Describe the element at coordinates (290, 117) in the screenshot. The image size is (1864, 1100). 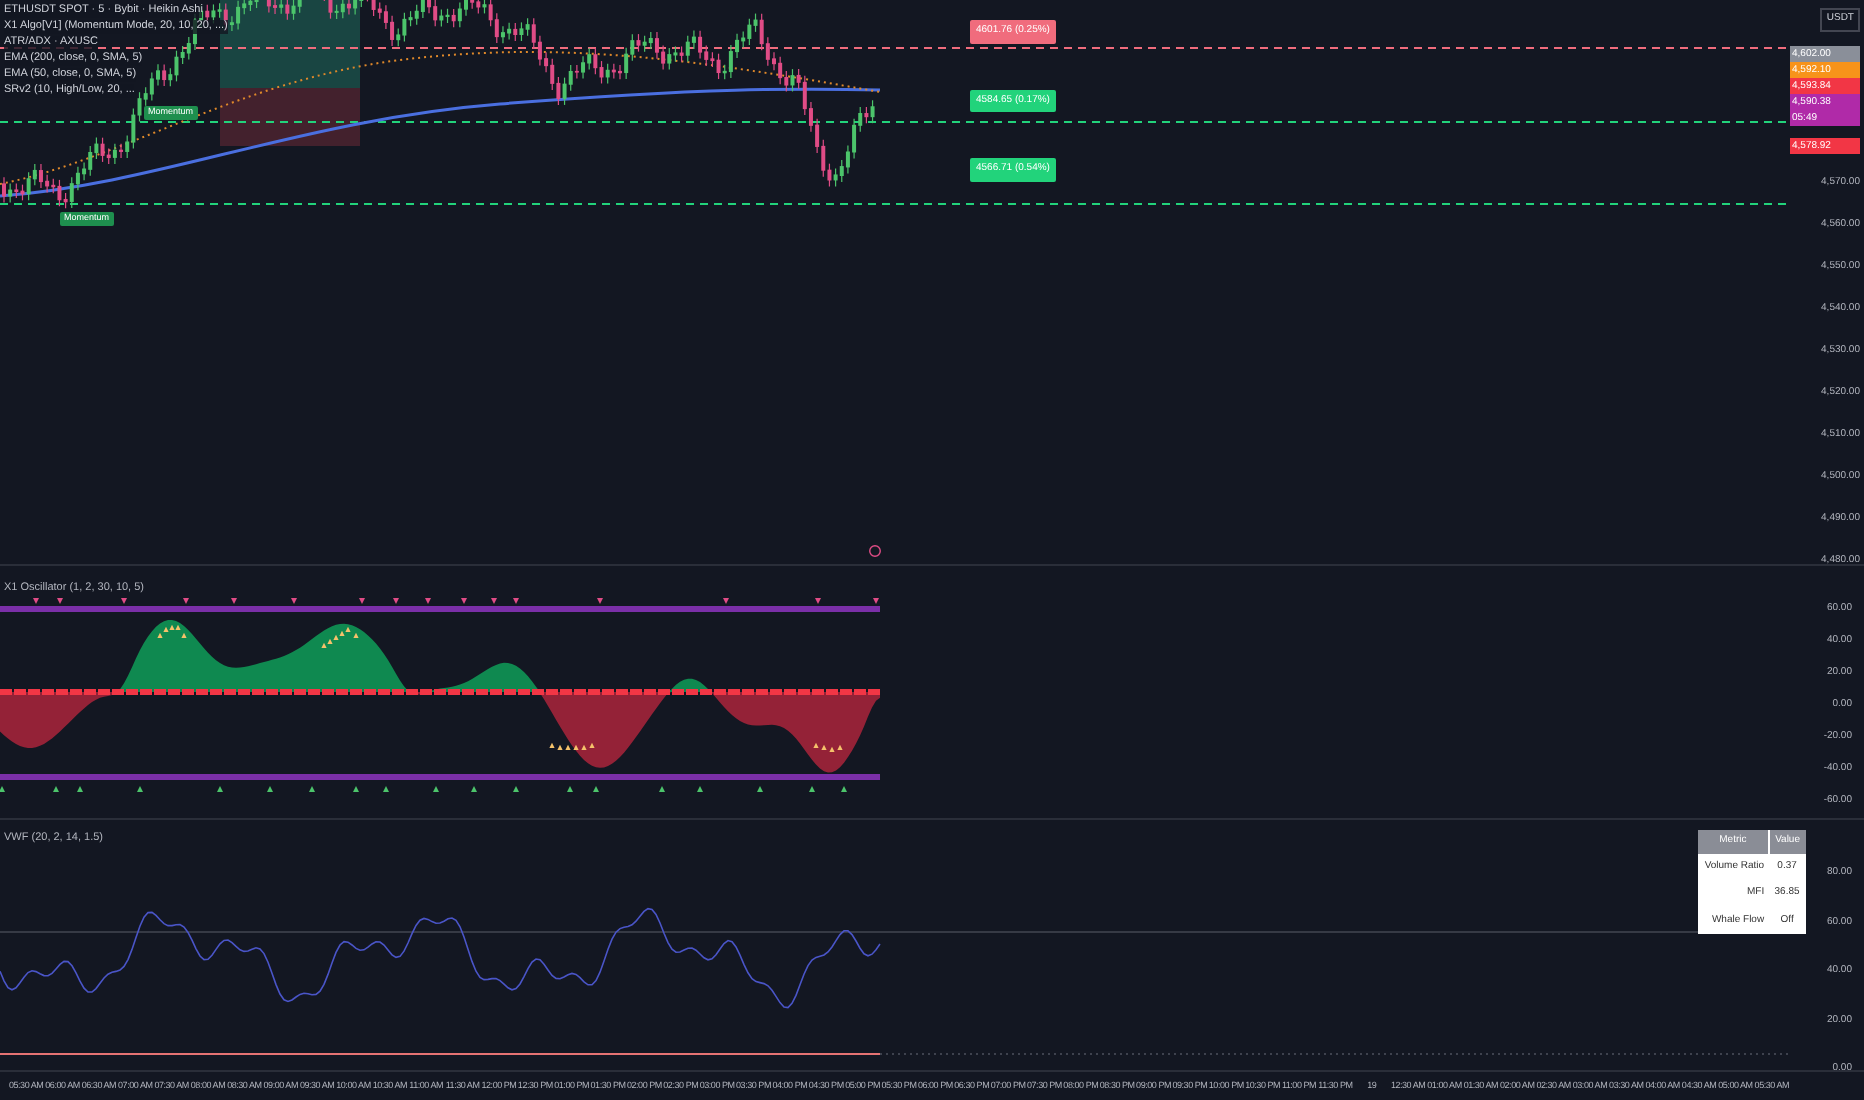
I see `bearish-zone` at that location.